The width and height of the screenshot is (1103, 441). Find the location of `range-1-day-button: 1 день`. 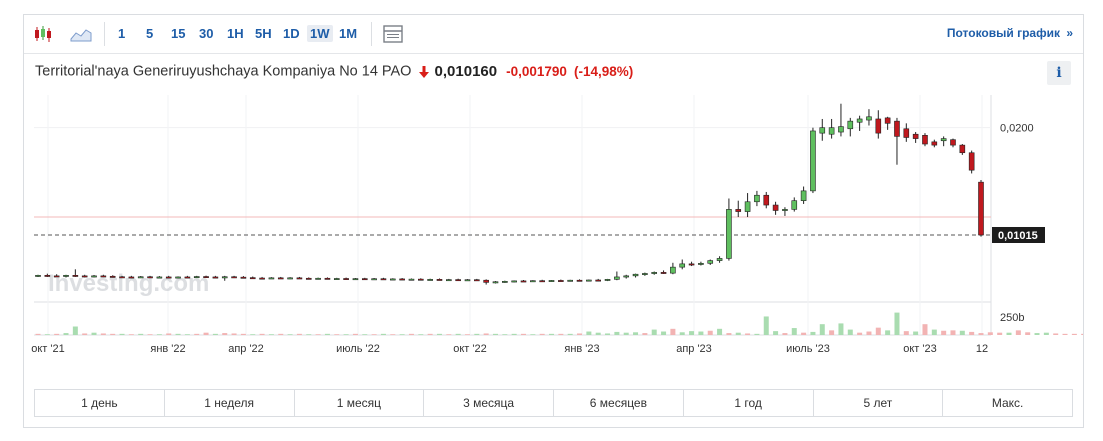

range-1-day-button: 1 день is located at coordinates (100, 403).